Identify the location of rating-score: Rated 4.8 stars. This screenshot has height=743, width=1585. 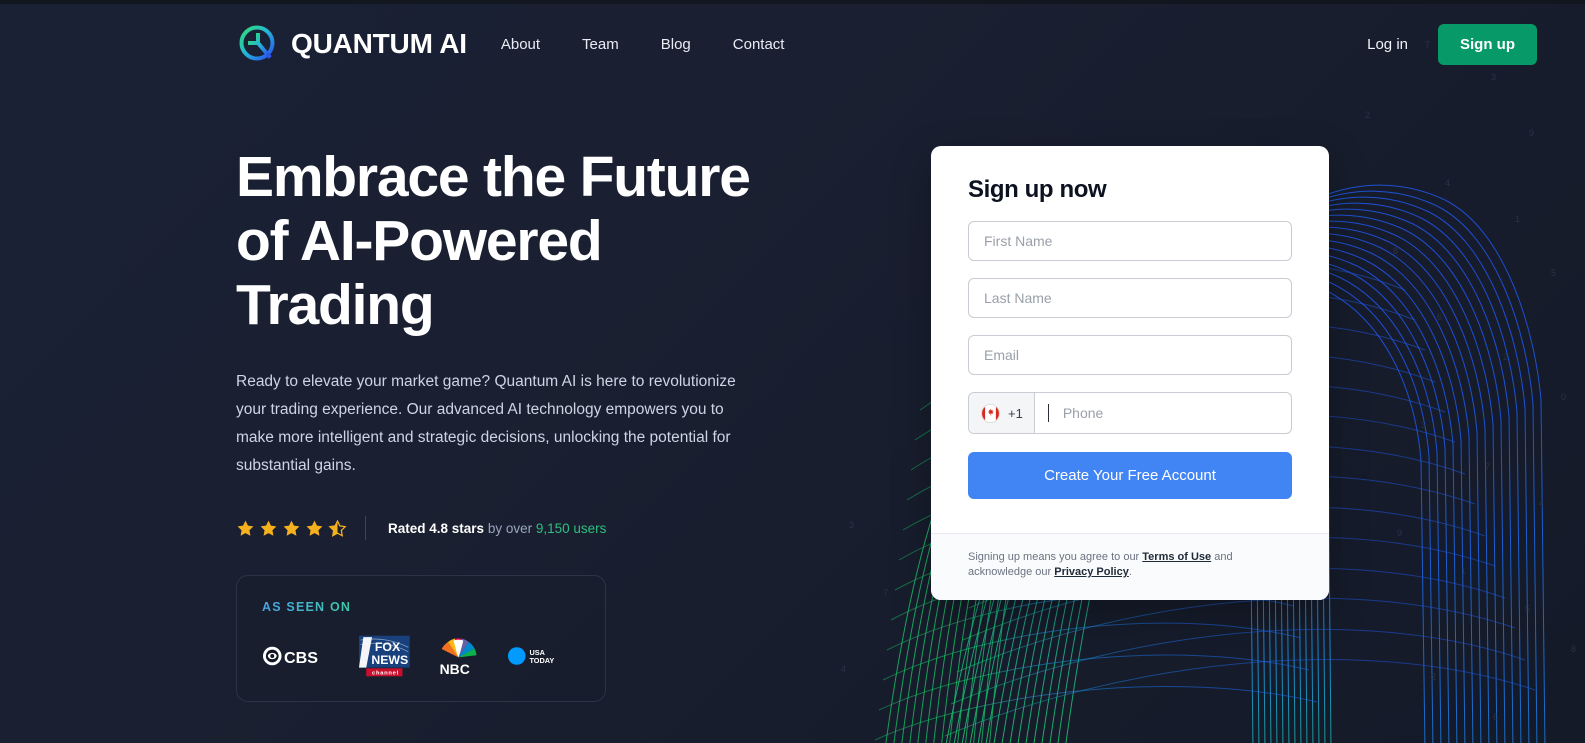
(436, 528).